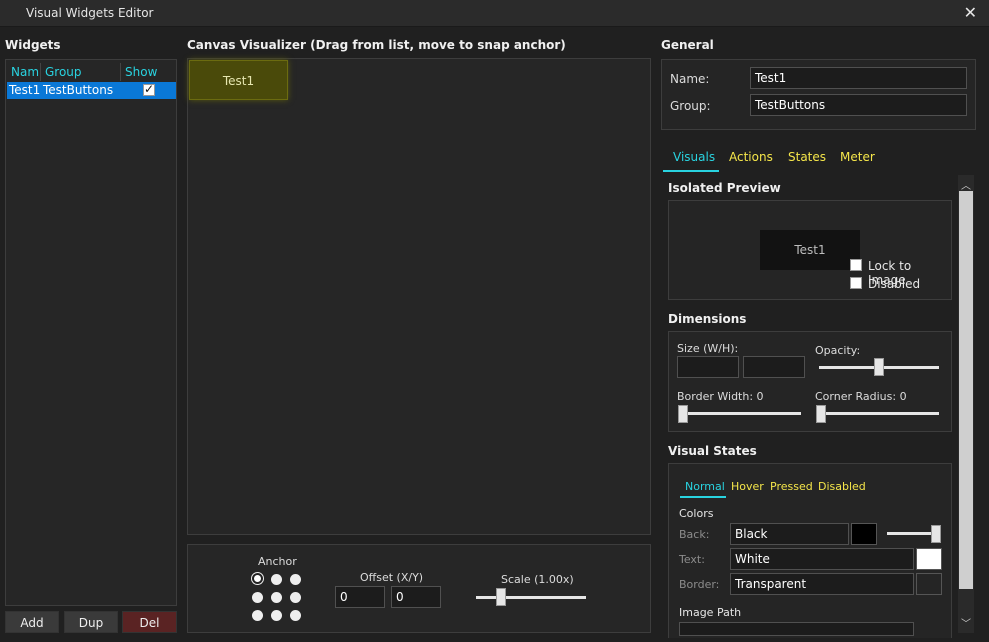 This screenshot has width=989, height=642. Describe the element at coordinates (712, 451) in the screenshot. I see `visual-states-header: Visual States` at that location.